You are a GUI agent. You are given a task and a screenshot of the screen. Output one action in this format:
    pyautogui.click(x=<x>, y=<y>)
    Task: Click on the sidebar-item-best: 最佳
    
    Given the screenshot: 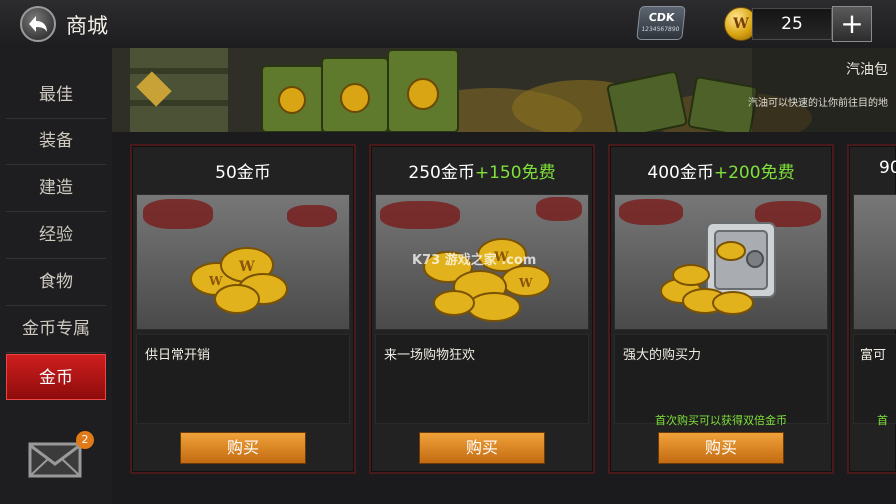 What is the action you would take?
    pyautogui.click(x=56, y=95)
    